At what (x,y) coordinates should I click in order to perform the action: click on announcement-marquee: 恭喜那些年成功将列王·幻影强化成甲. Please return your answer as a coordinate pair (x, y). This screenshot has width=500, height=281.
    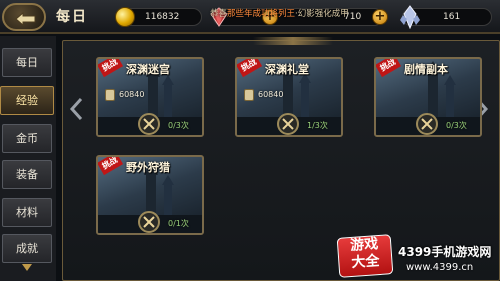
    Looking at the image, I should click on (279, 13).